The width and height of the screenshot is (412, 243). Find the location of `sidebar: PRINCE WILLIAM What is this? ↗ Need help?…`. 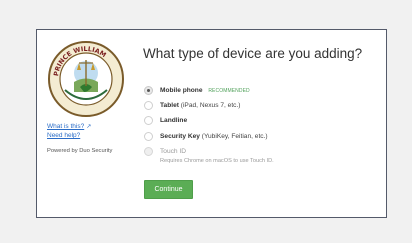

sidebar: PRINCE WILLIAM What is this? ↗ Need help?… is located at coordinates (88, 120).